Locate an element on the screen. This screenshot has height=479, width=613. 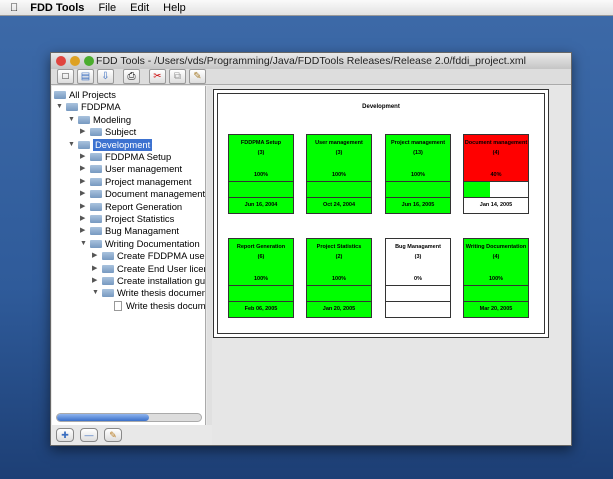
add-icon: ✚ is located at coordinates (65, 435).